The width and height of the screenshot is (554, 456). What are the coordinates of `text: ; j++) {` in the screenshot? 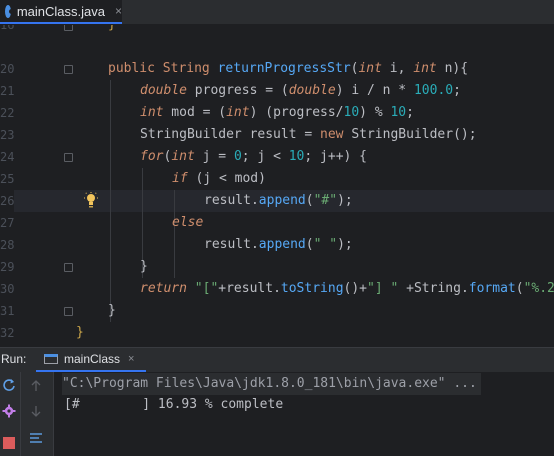 It's located at (336, 156).